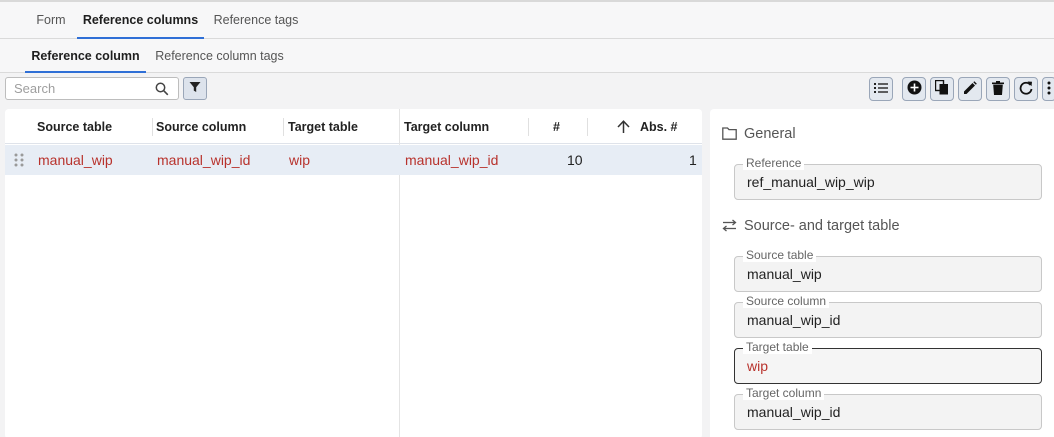 This screenshot has width=1054, height=437. I want to click on section-source-target: Source- and target table, so click(811, 226).